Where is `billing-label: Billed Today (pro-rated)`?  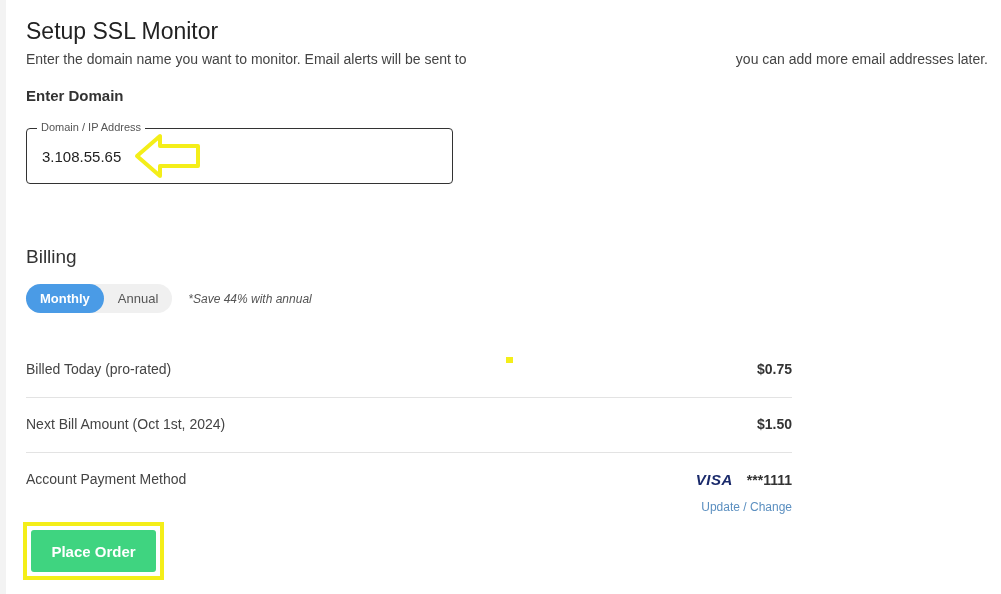 billing-label: Billed Today (pro-rated) is located at coordinates (99, 369).